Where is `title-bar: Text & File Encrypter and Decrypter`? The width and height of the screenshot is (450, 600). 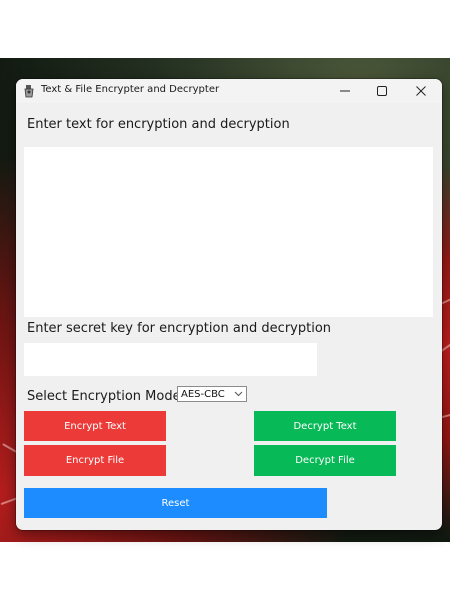 title-bar: Text & File Encrypter and Decrypter is located at coordinates (229, 91).